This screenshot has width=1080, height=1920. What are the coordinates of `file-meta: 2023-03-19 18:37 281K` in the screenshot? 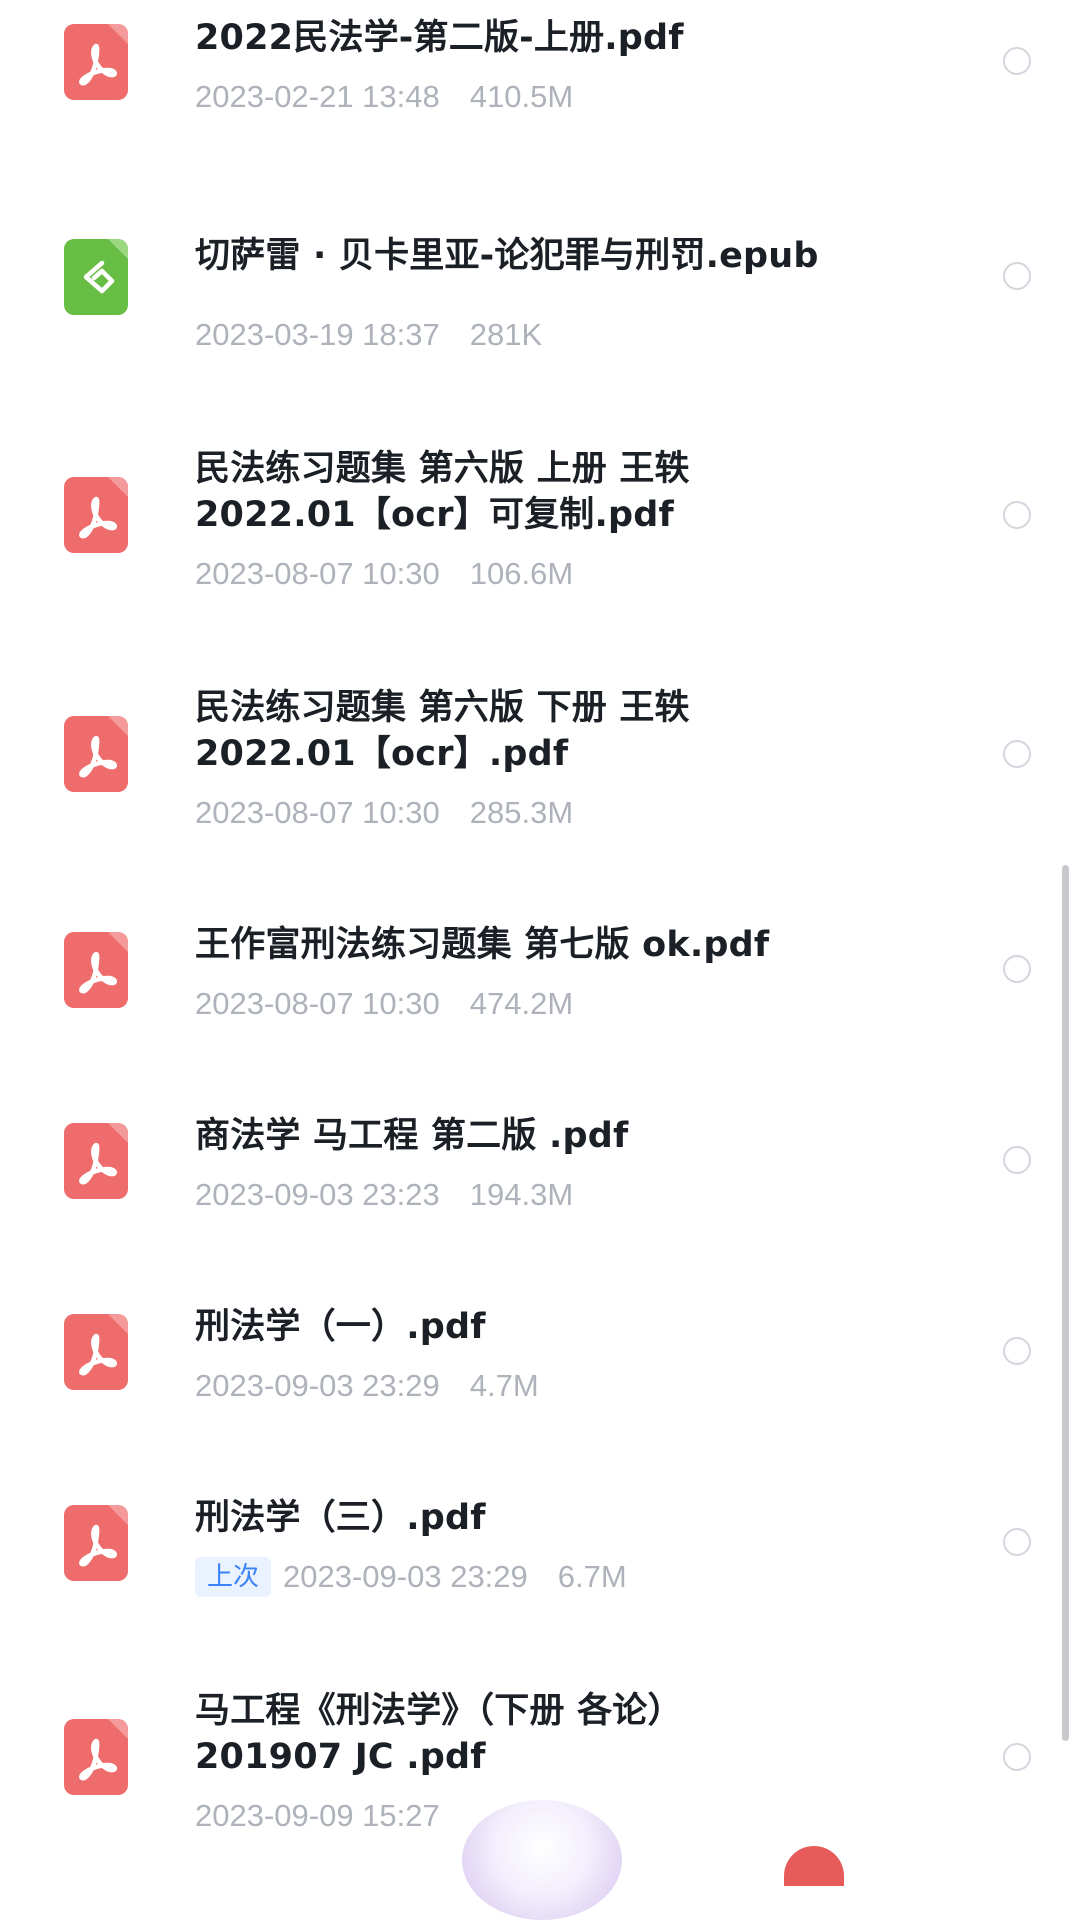 It's located at (368, 335).